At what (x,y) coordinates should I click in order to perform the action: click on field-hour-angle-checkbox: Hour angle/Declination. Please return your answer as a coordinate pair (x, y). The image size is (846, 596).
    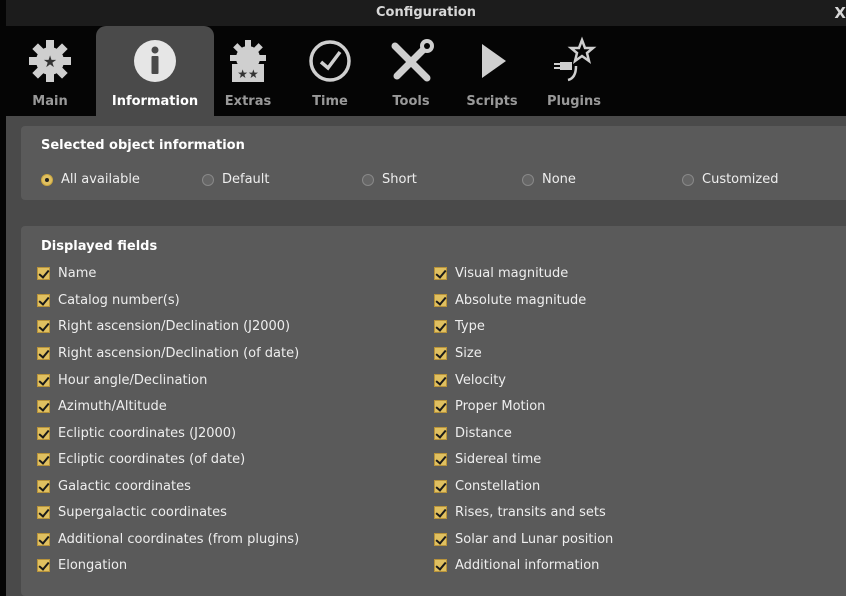
    Looking at the image, I should click on (122, 380).